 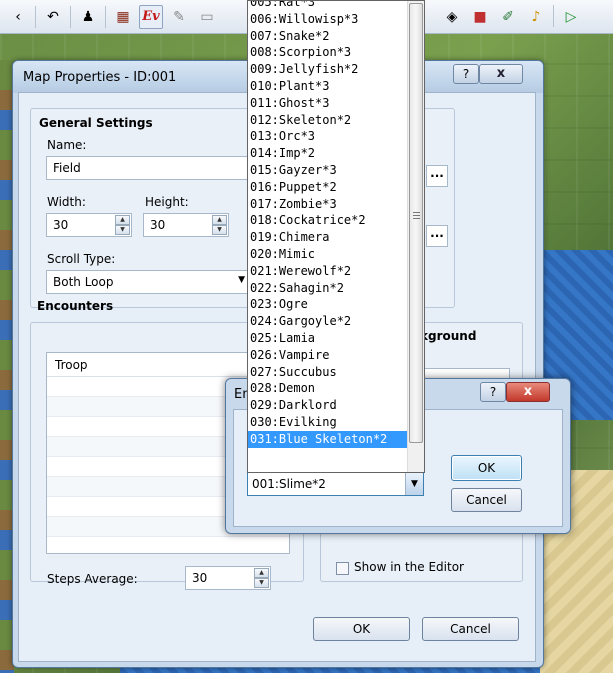 I want to click on dropdown-item: 005:Rat*3, so click(x=328, y=6).